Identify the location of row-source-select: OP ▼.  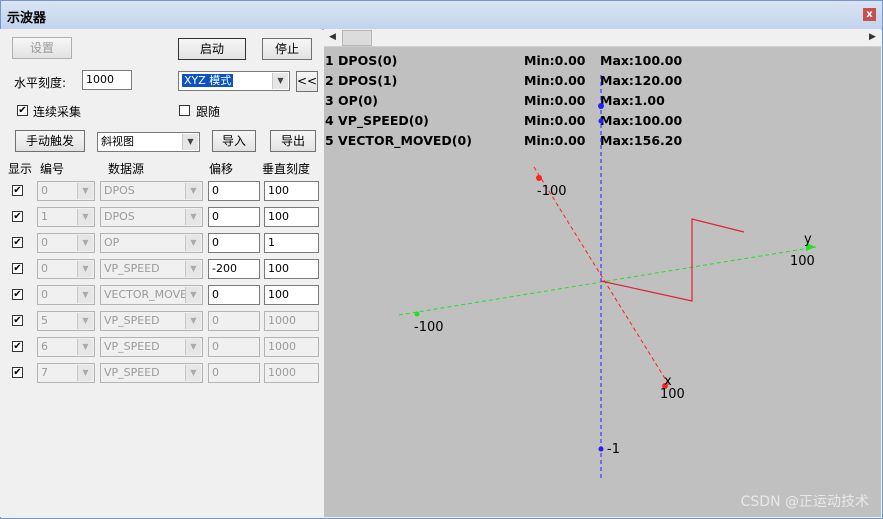
(151, 243).